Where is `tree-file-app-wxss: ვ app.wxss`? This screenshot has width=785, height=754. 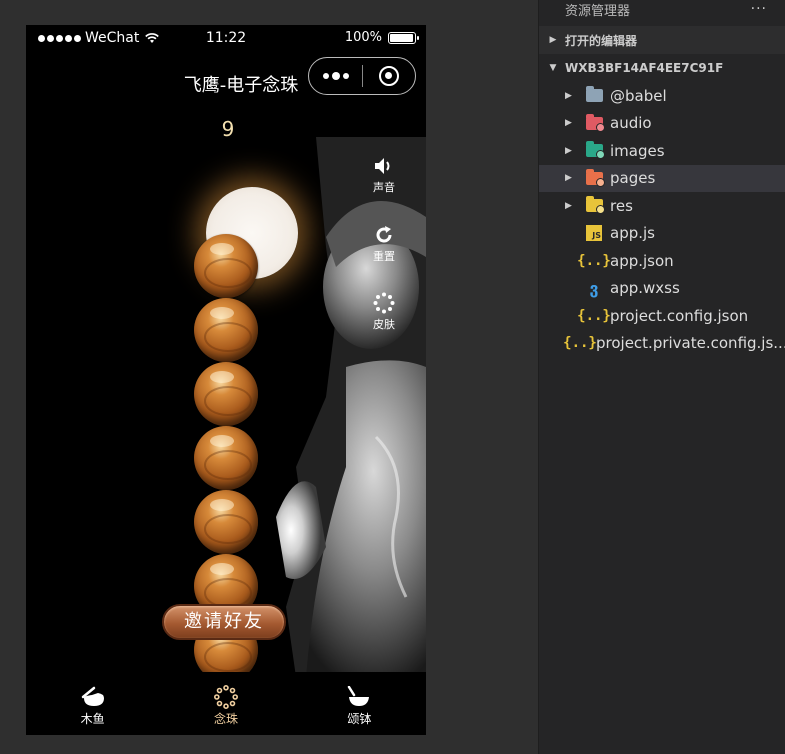 tree-file-app-wxss: ვ app.wxss is located at coordinates (662, 289).